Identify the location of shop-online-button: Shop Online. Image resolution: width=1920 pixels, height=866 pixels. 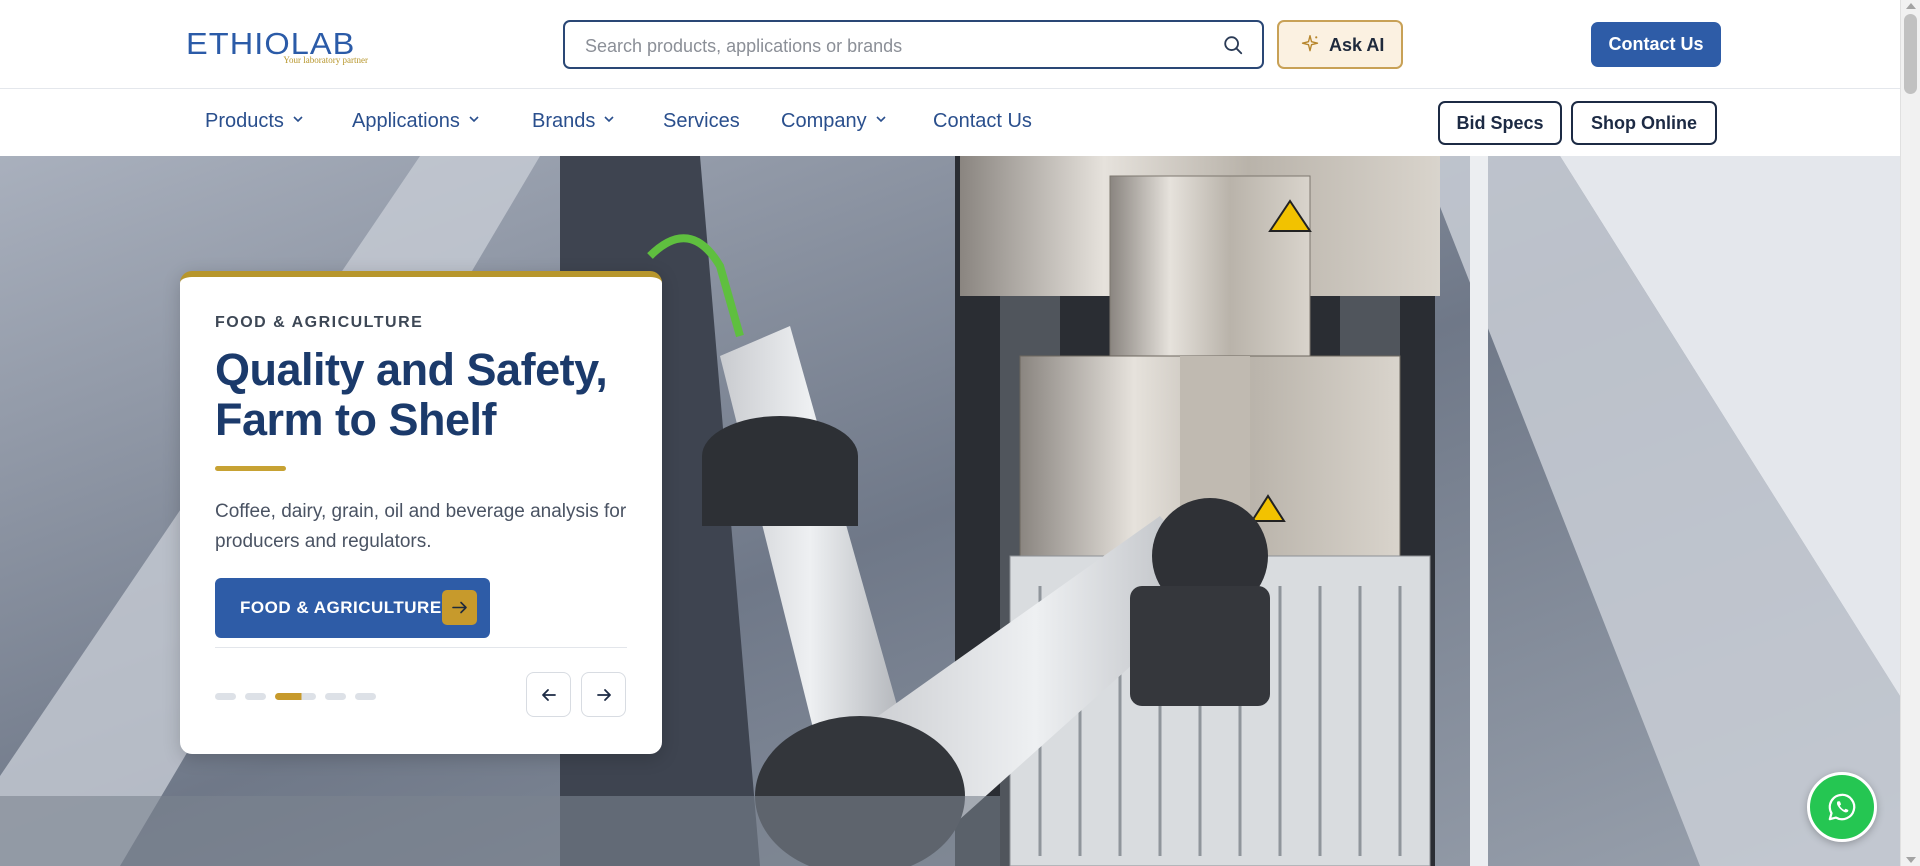
(1644, 123).